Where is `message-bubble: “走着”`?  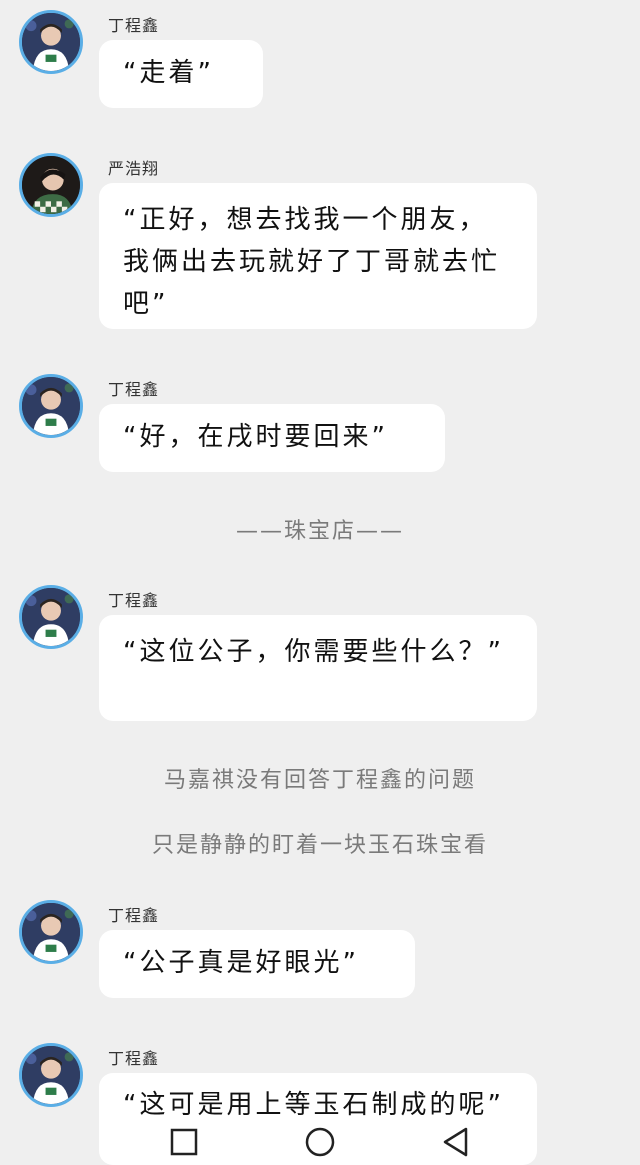 message-bubble: “走着” is located at coordinates (181, 74).